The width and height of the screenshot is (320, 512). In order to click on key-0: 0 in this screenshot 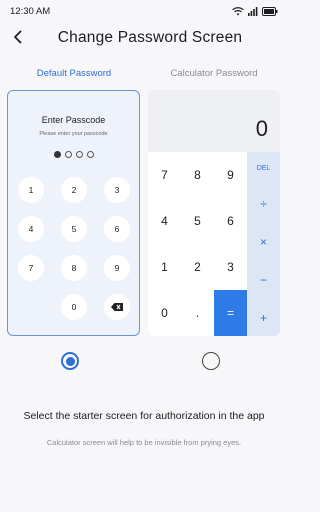, I will do `click(74, 307)`.